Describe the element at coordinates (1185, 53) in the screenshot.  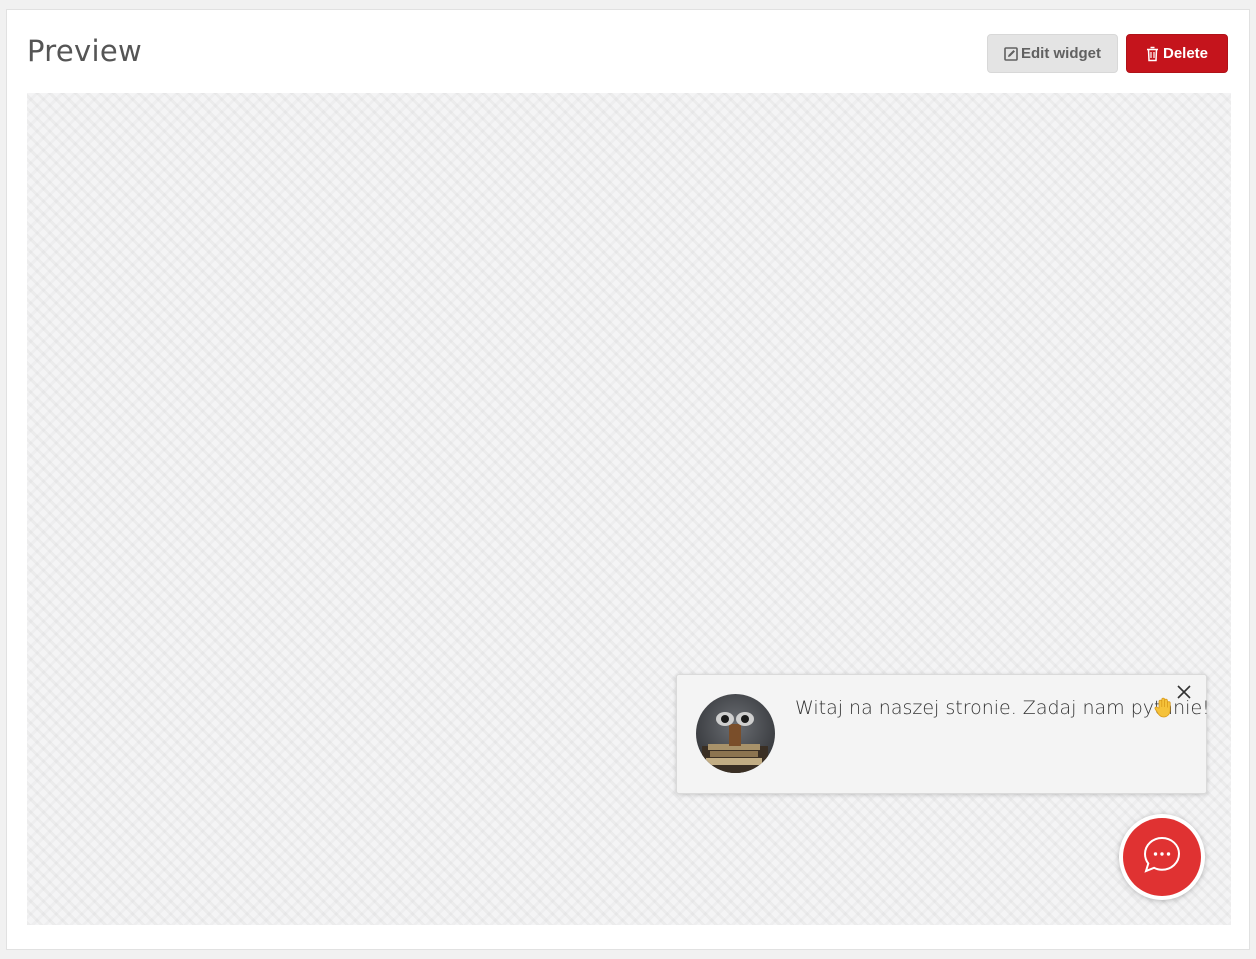
I see `delete-label: Delete` at that location.